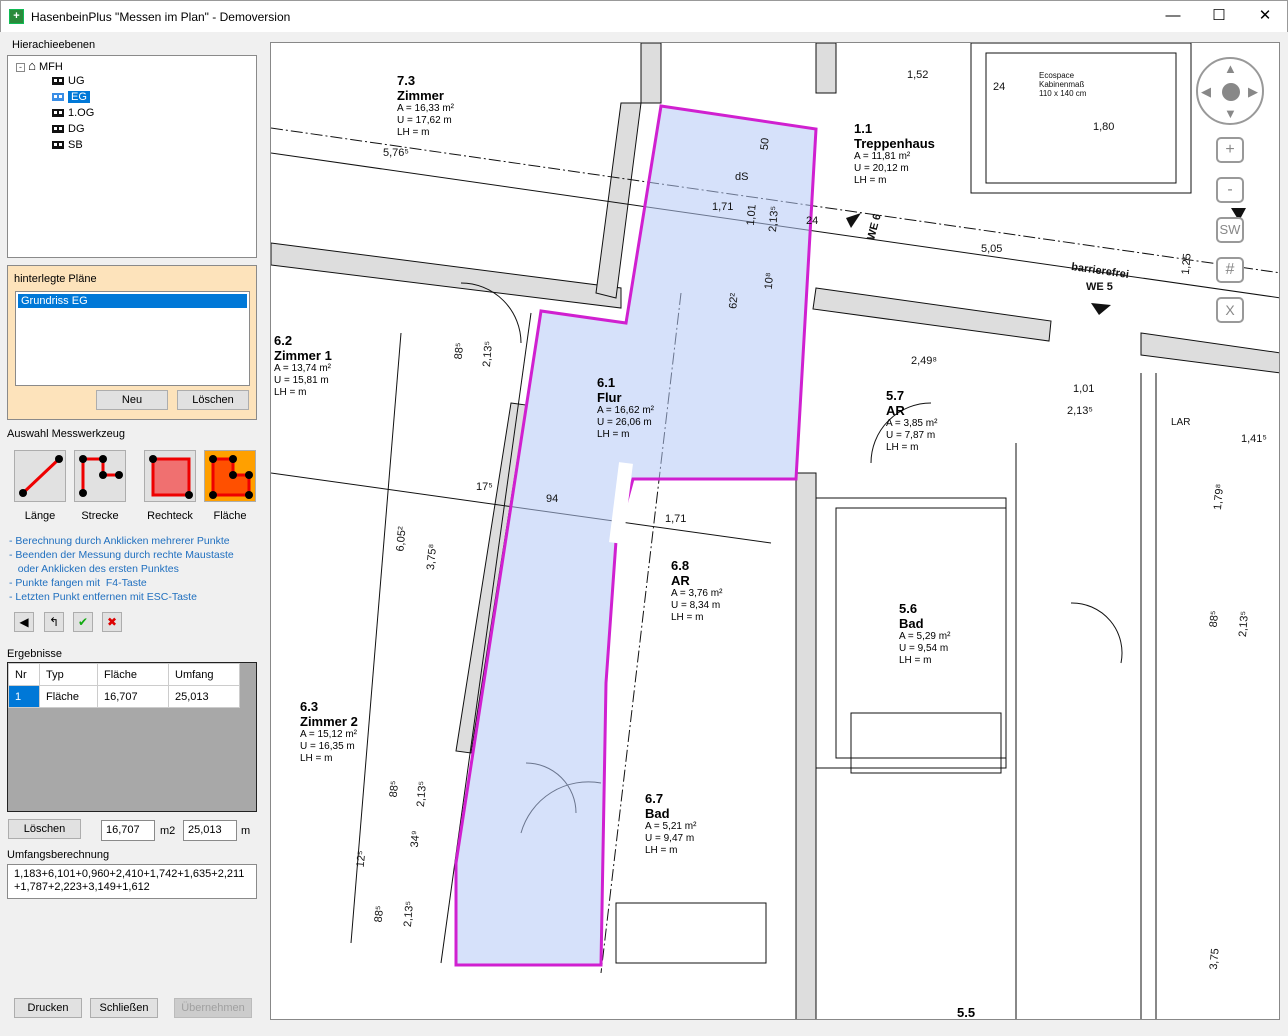  Describe the element at coordinates (1254, 439) in the screenshot. I see `dim-label: 1,41⁵` at that location.